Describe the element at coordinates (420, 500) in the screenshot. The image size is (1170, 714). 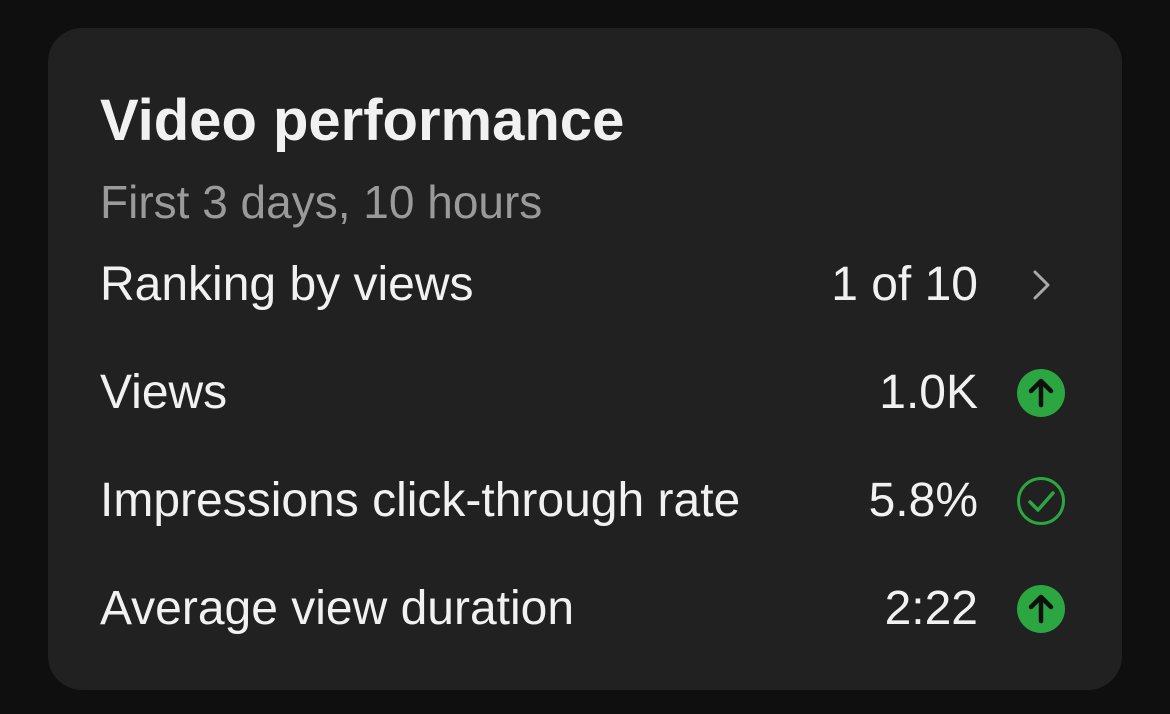
I see `row-label: Impressions click-through rate` at that location.